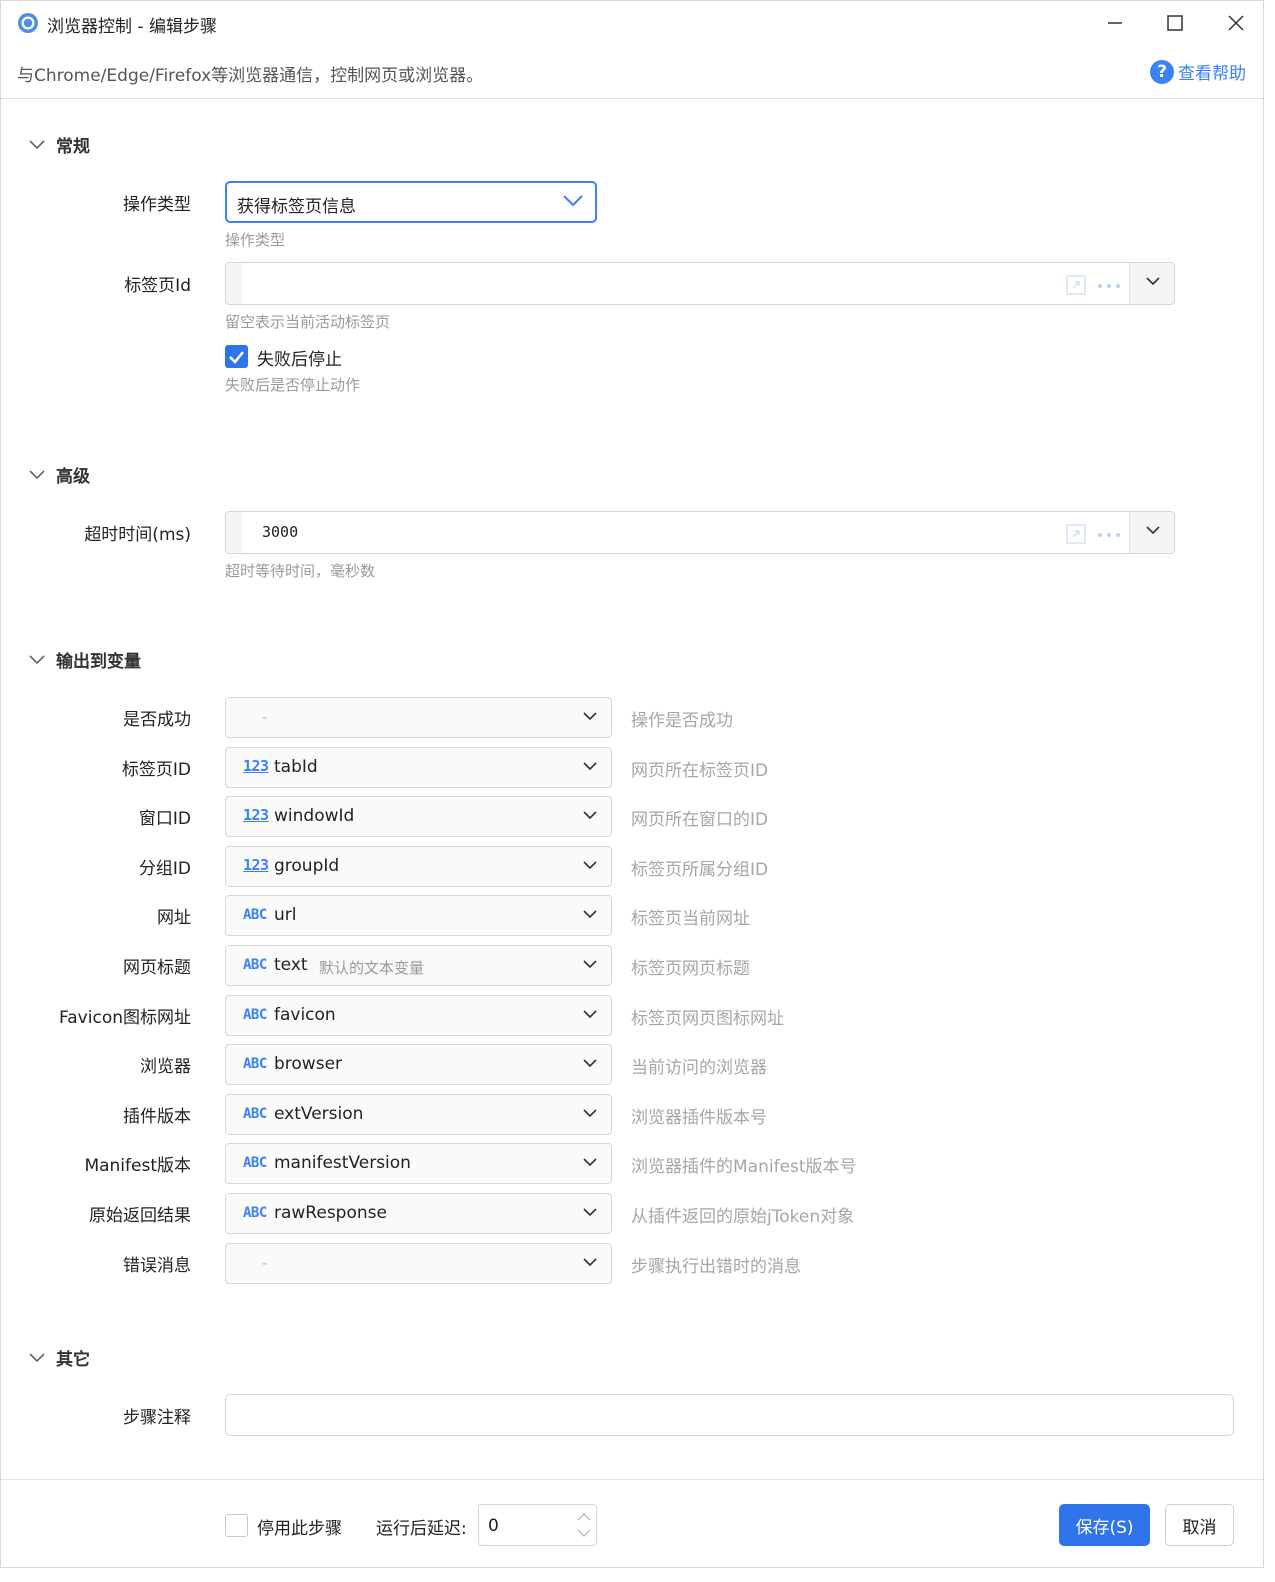  What do you see at coordinates (319, 1114) in the screenshot?
I see `variable-name: extVersion` at bounding box center [319, 1114].